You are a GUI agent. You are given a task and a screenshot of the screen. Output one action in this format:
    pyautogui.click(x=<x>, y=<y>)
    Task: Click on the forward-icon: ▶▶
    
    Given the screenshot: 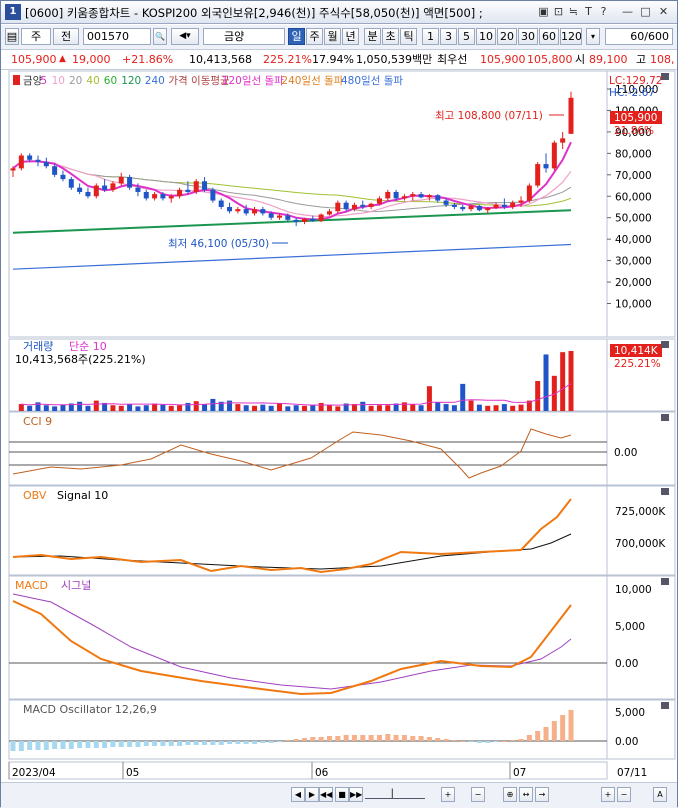 What is the action you would take?
    pyautogui.click(x=356, y=794)
    